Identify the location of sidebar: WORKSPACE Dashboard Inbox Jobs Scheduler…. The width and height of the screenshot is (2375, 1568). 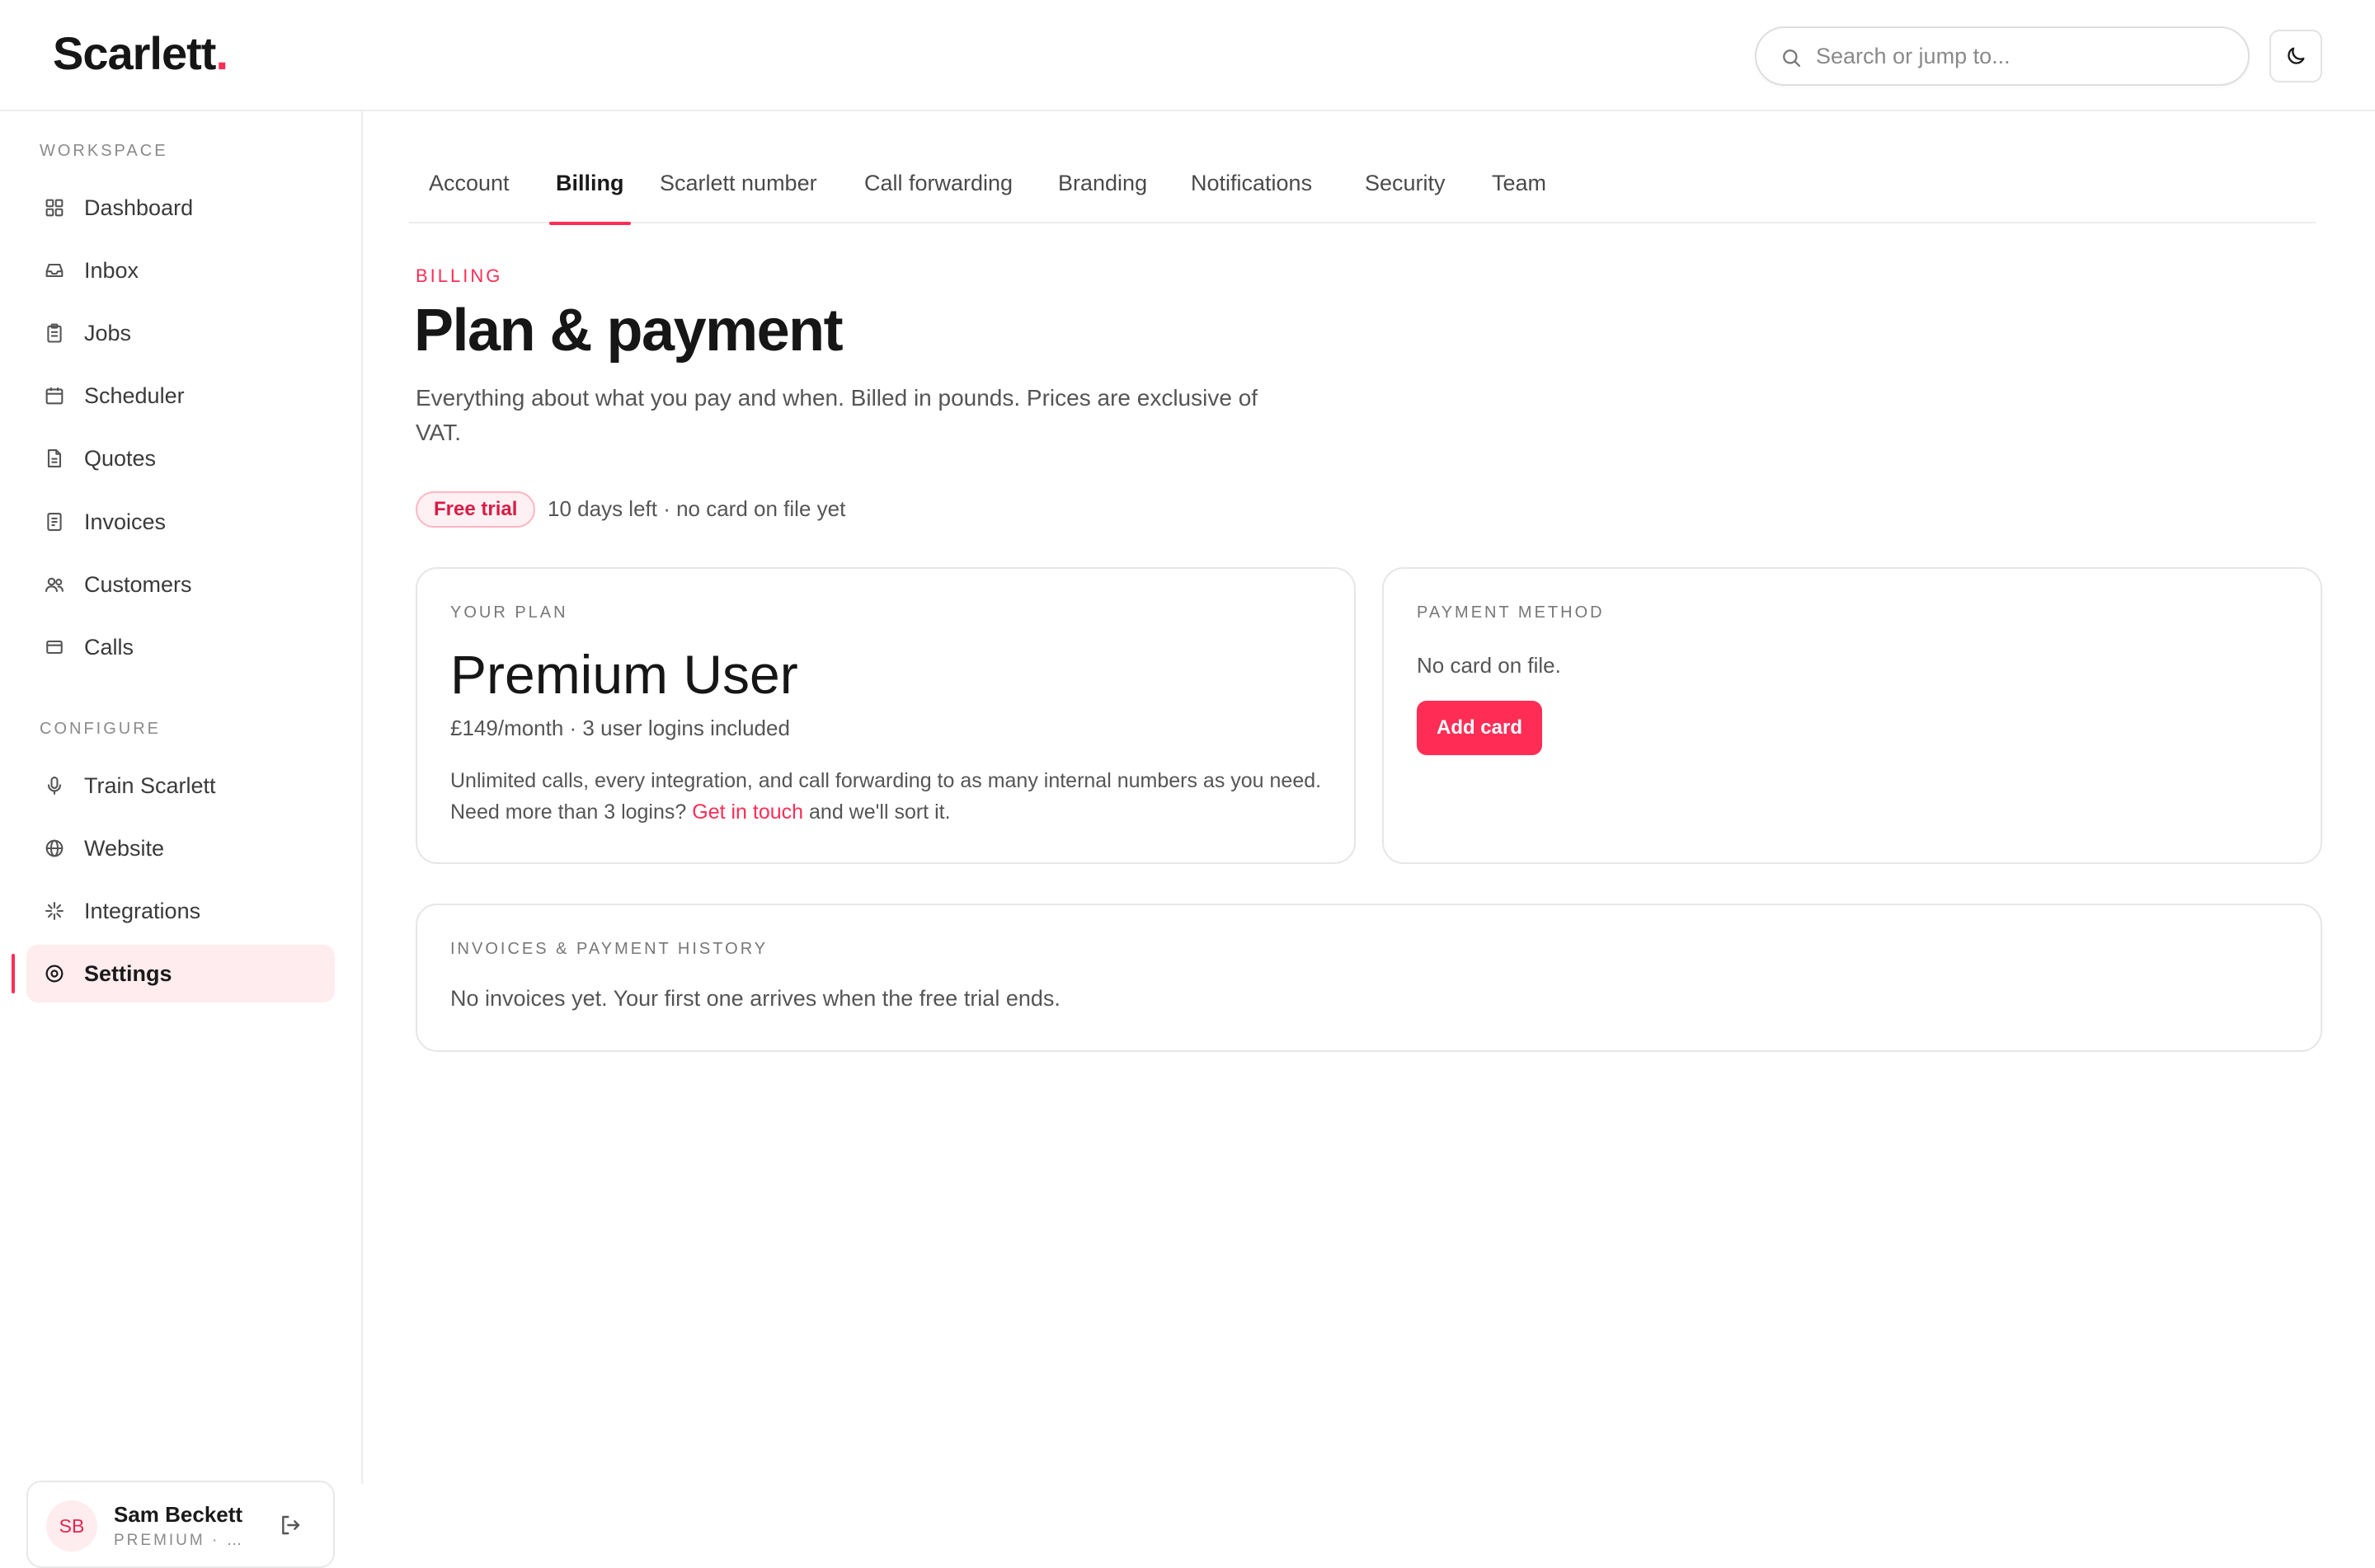
(182, 839).